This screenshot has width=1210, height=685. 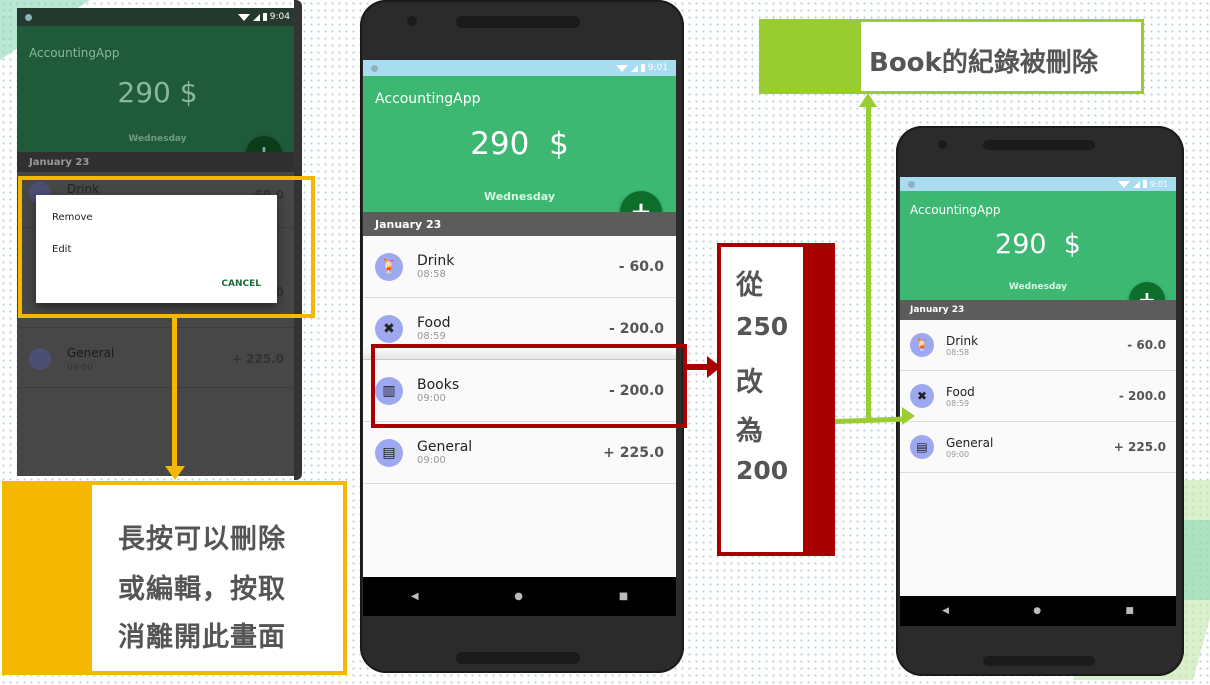 I want to click on list-item: General 09:00 + 225.0, so click(x=157, y=360).